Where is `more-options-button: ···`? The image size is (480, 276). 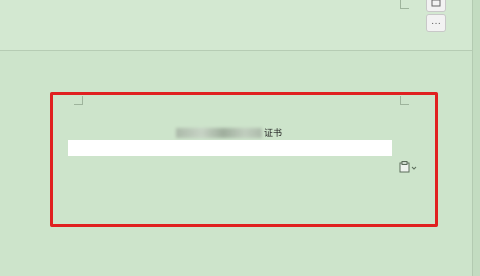 more-options-button: ··· is located at coordinates (436, 23).